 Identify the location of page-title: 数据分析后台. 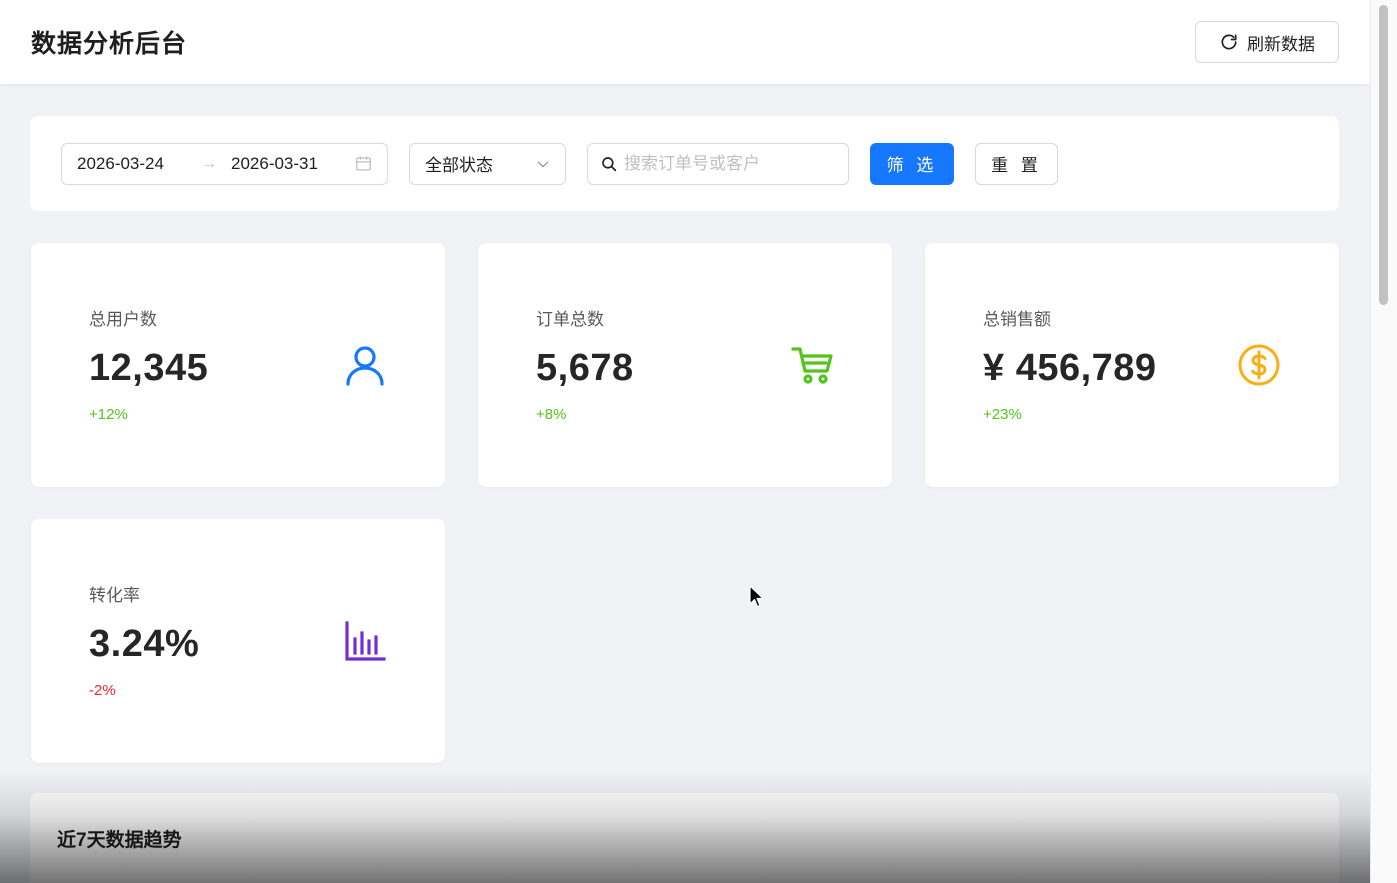
(109, 44).